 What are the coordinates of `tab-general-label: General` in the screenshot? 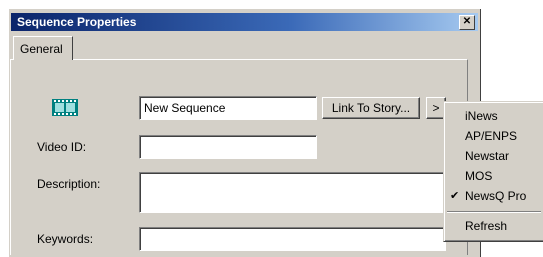 It's located at (41, 49).